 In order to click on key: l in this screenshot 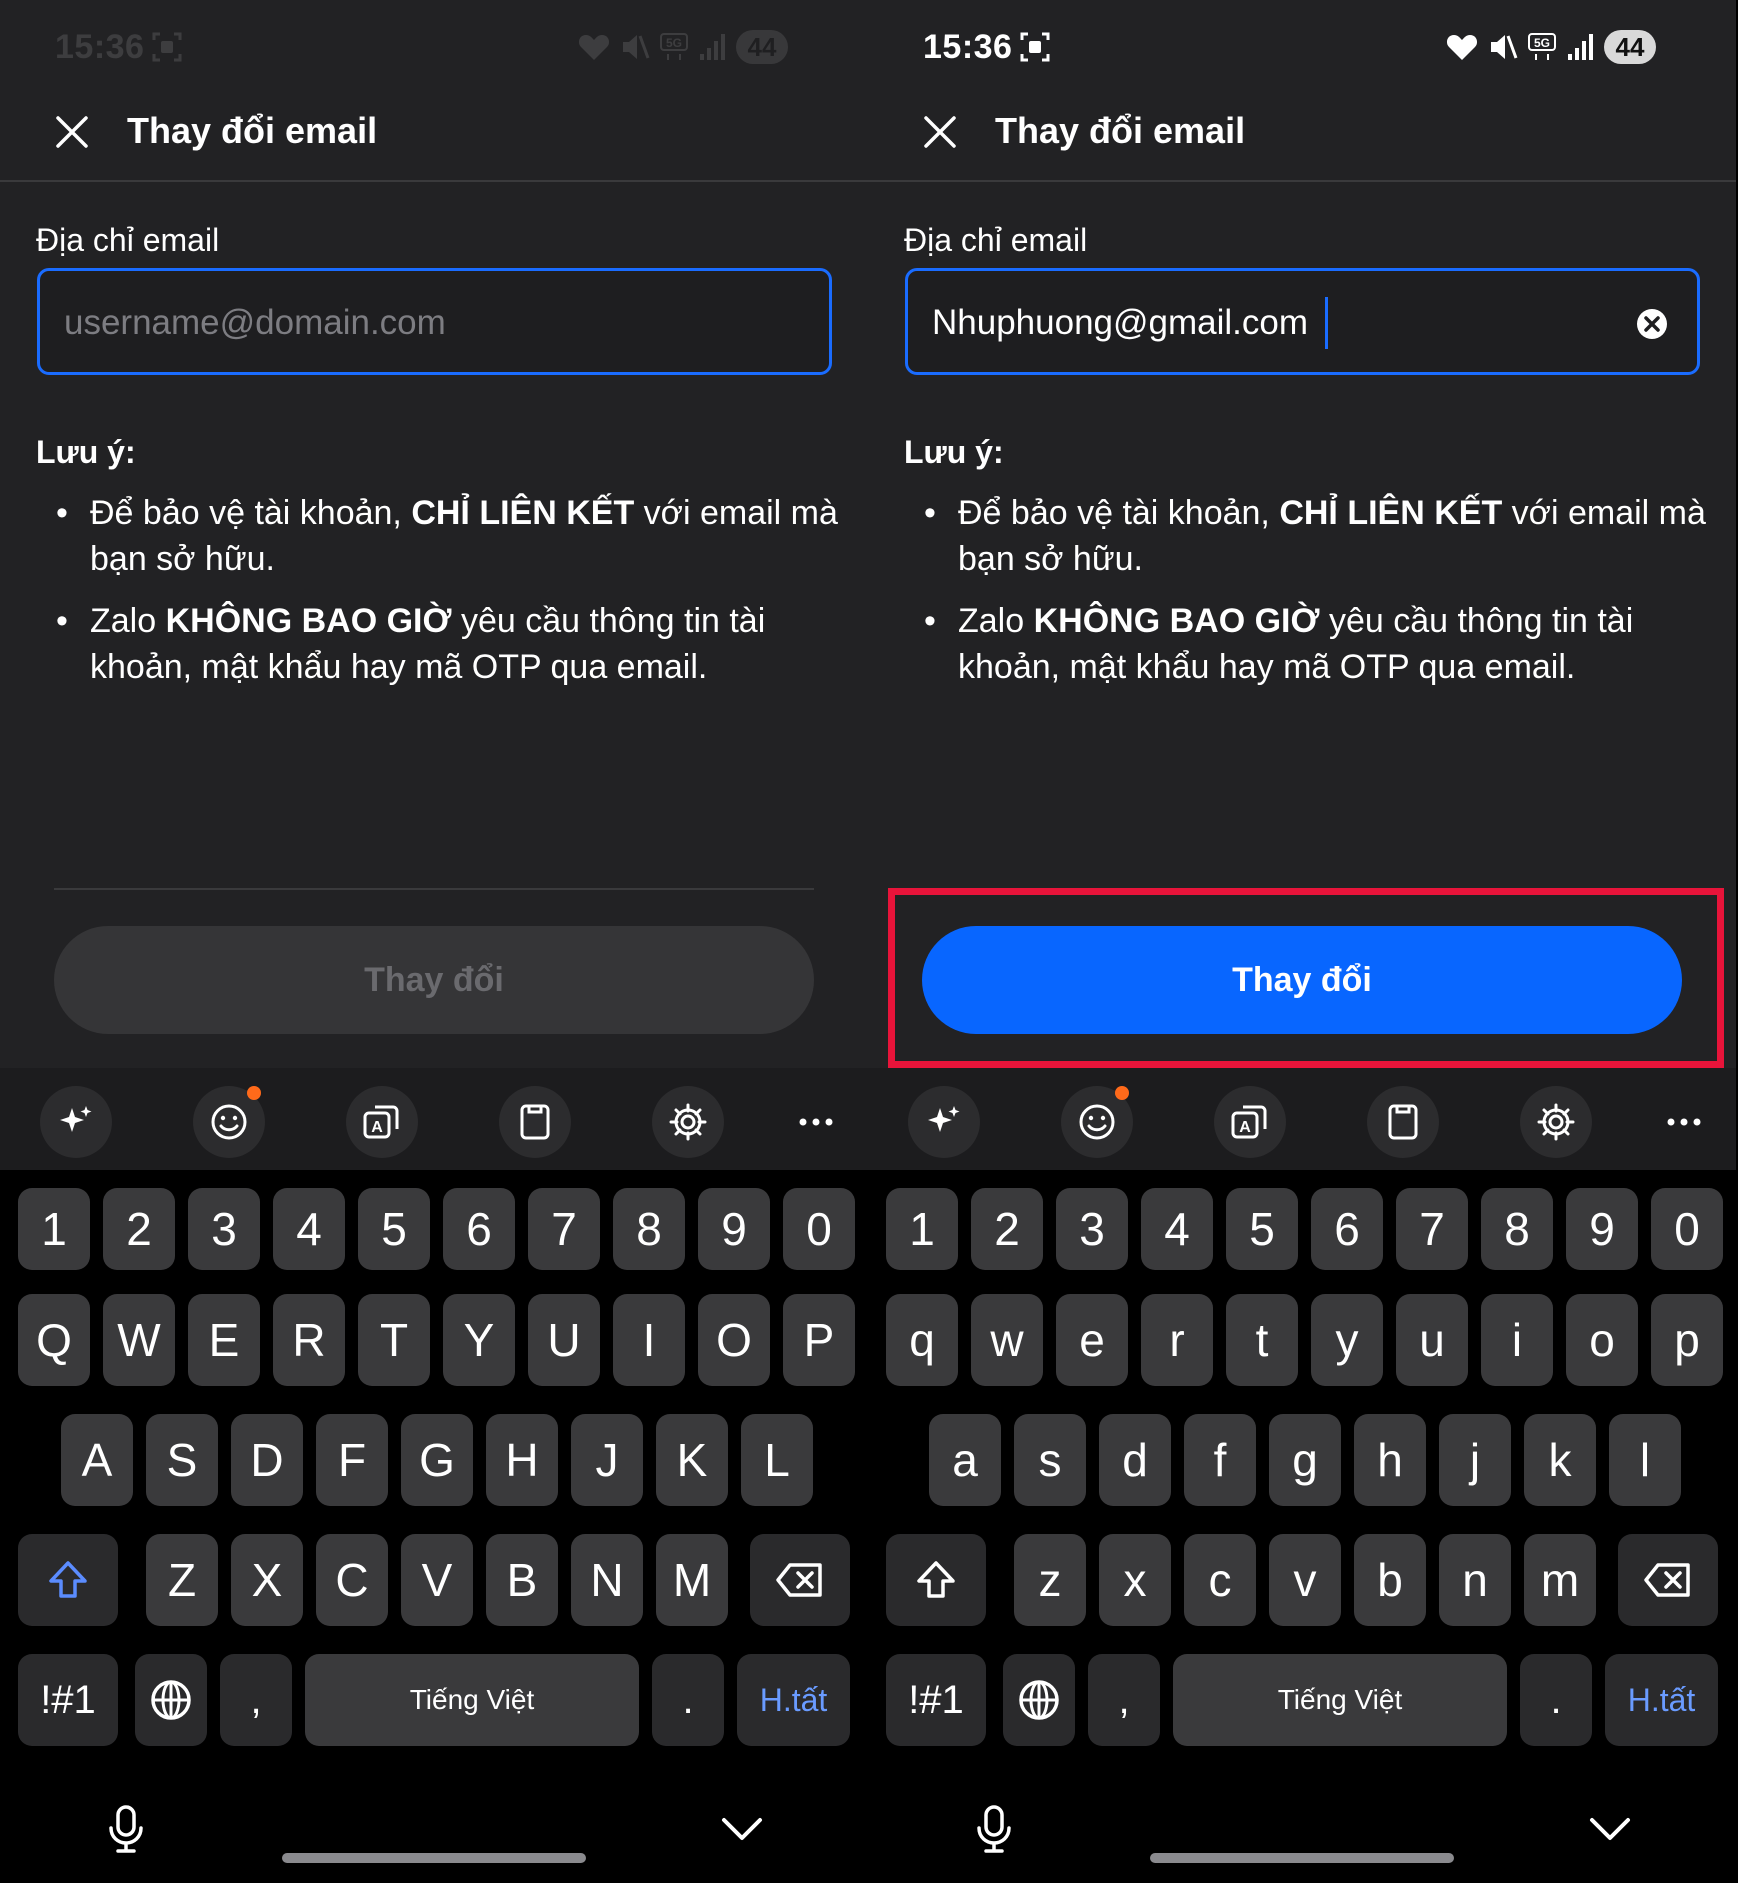, I will do `click(1645, 1460)`.